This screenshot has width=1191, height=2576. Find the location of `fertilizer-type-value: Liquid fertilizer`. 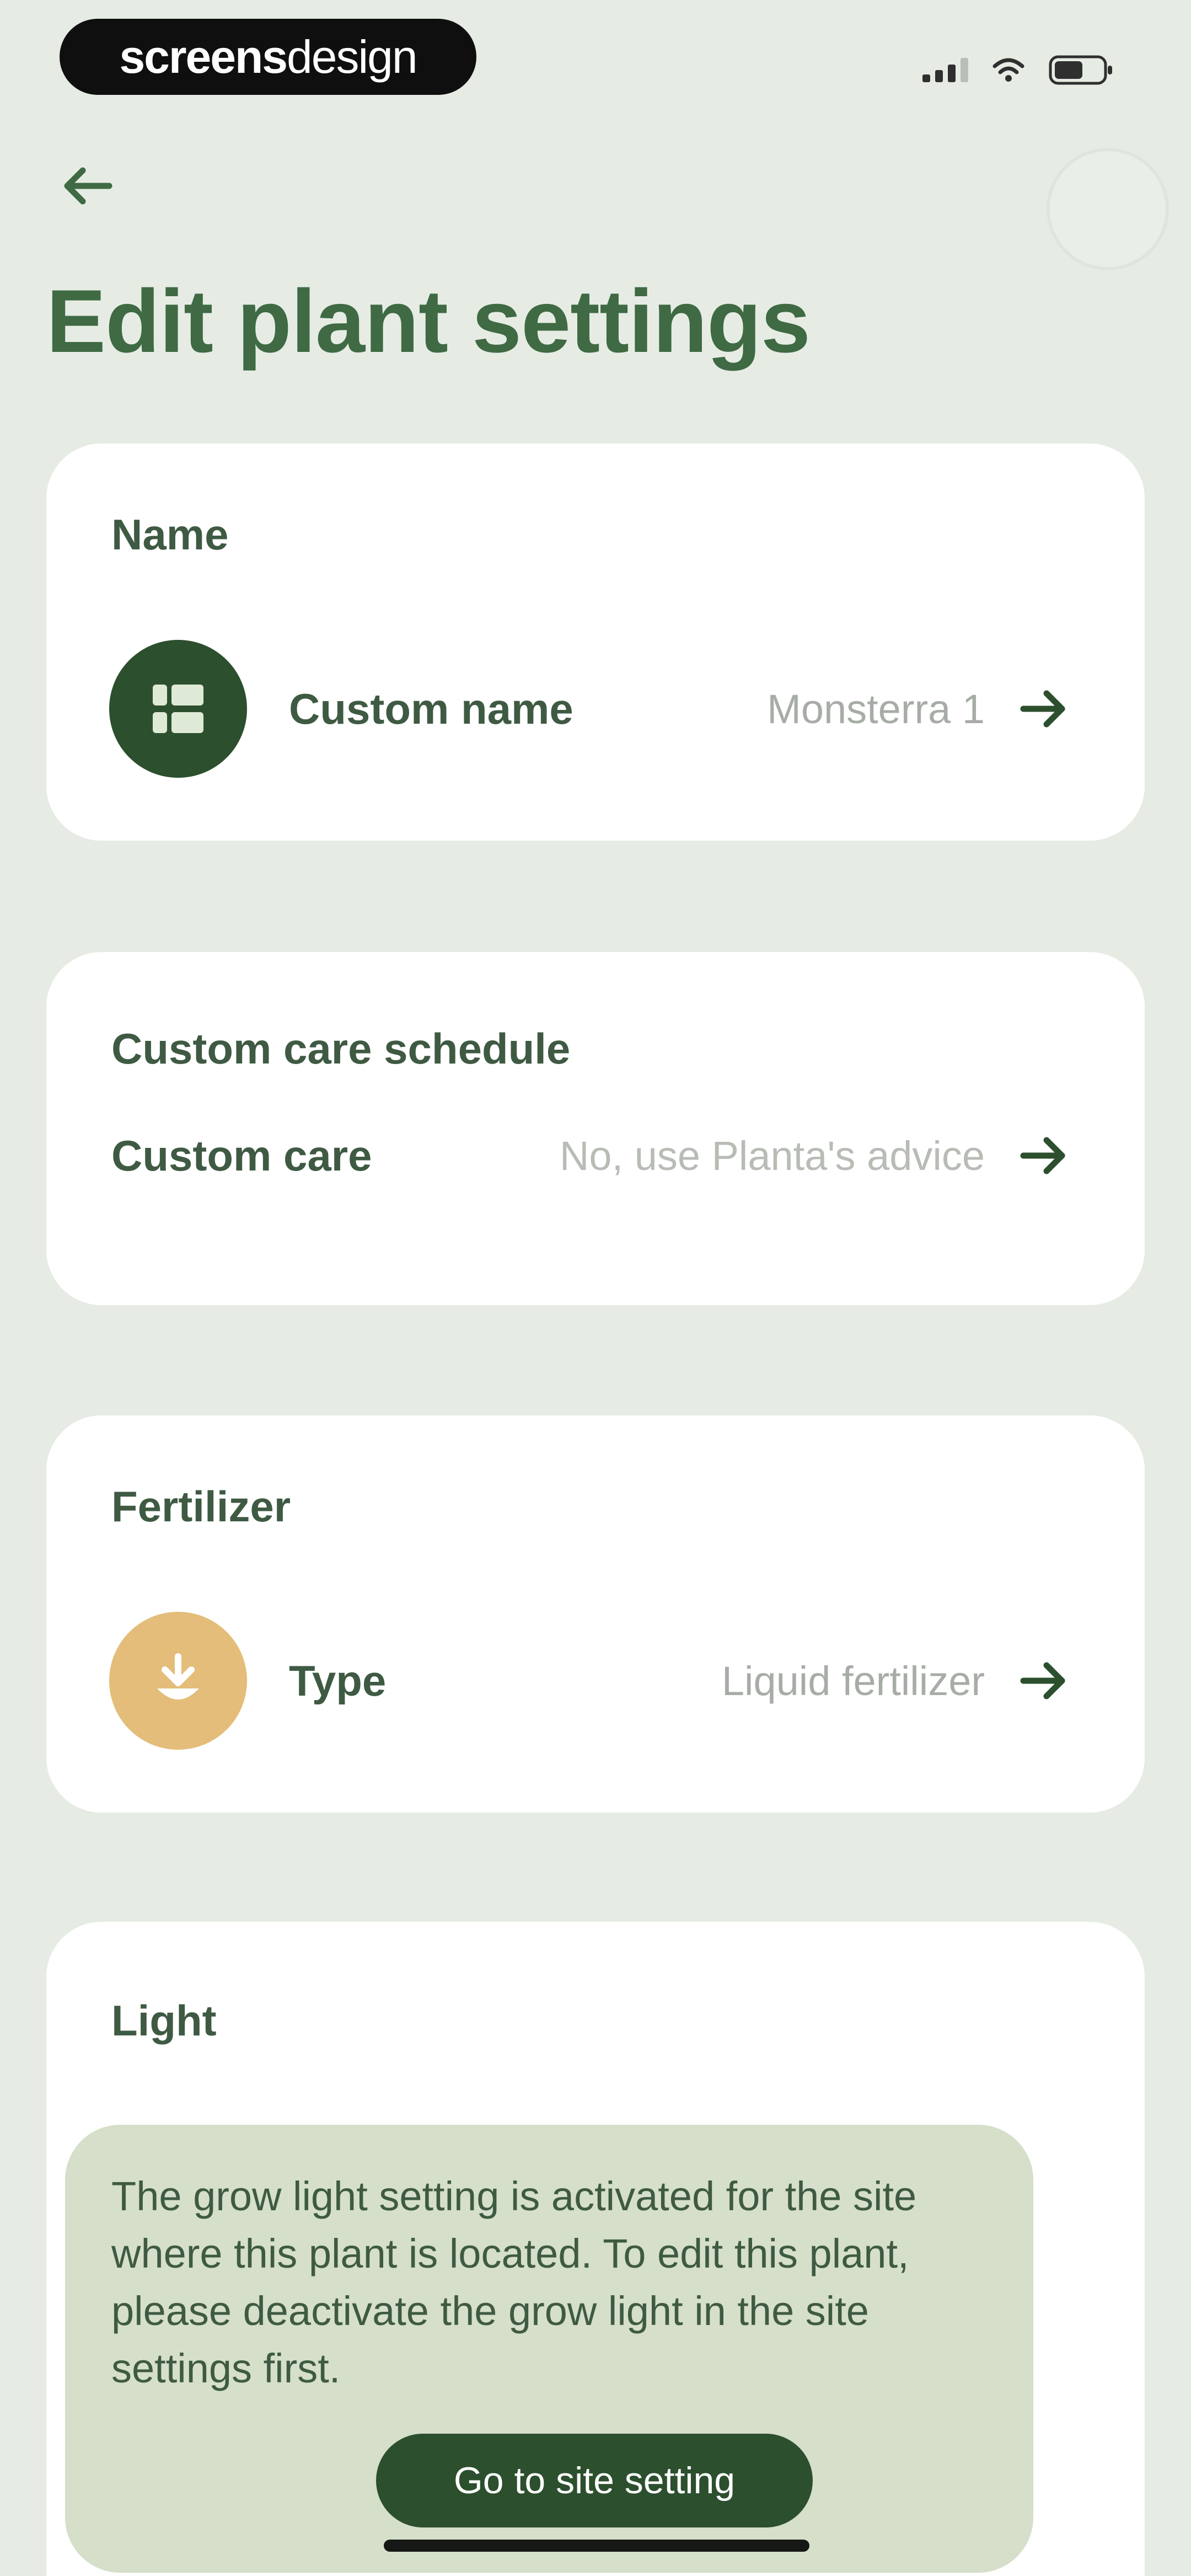

fertilizer-type-value: Liquid fertilizer is located at coordinates (853, 1681).